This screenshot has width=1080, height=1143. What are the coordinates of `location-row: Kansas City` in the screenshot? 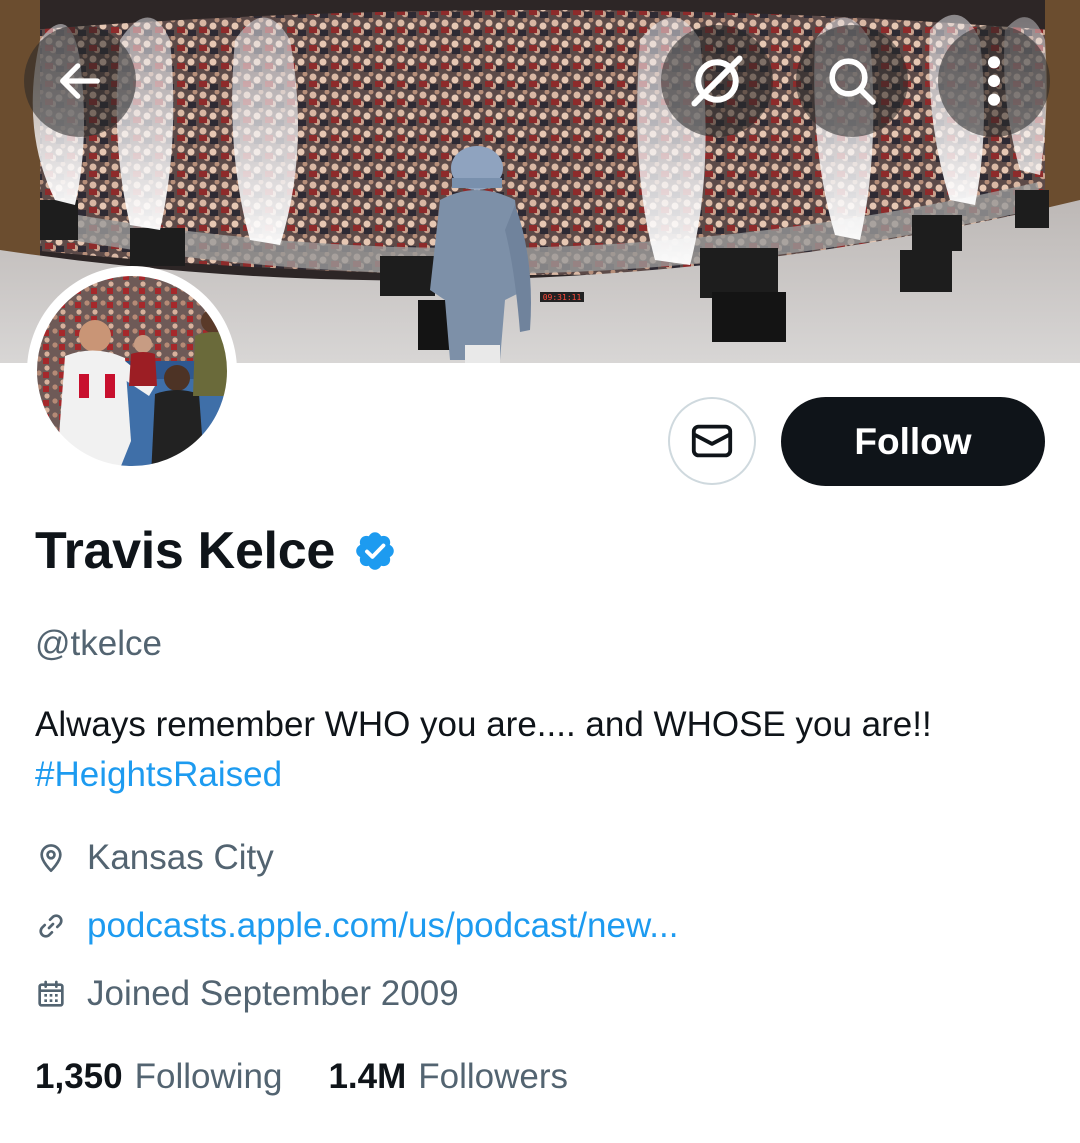 It's located at (154, 858).